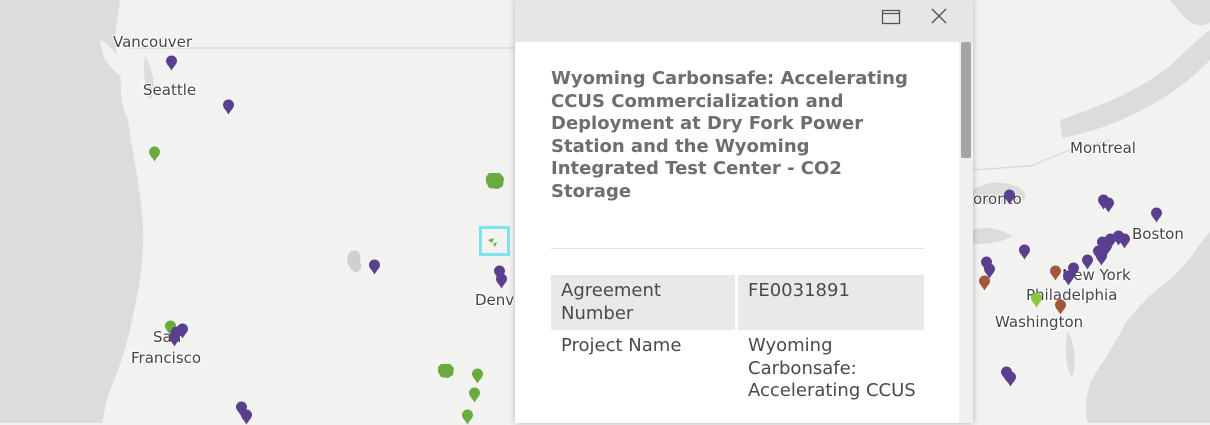 This screenshot has height=425, width=1210. Describe the element at coordinates (644, 369) in the screenshot. I see `attribute-key: Project Name` at that location.